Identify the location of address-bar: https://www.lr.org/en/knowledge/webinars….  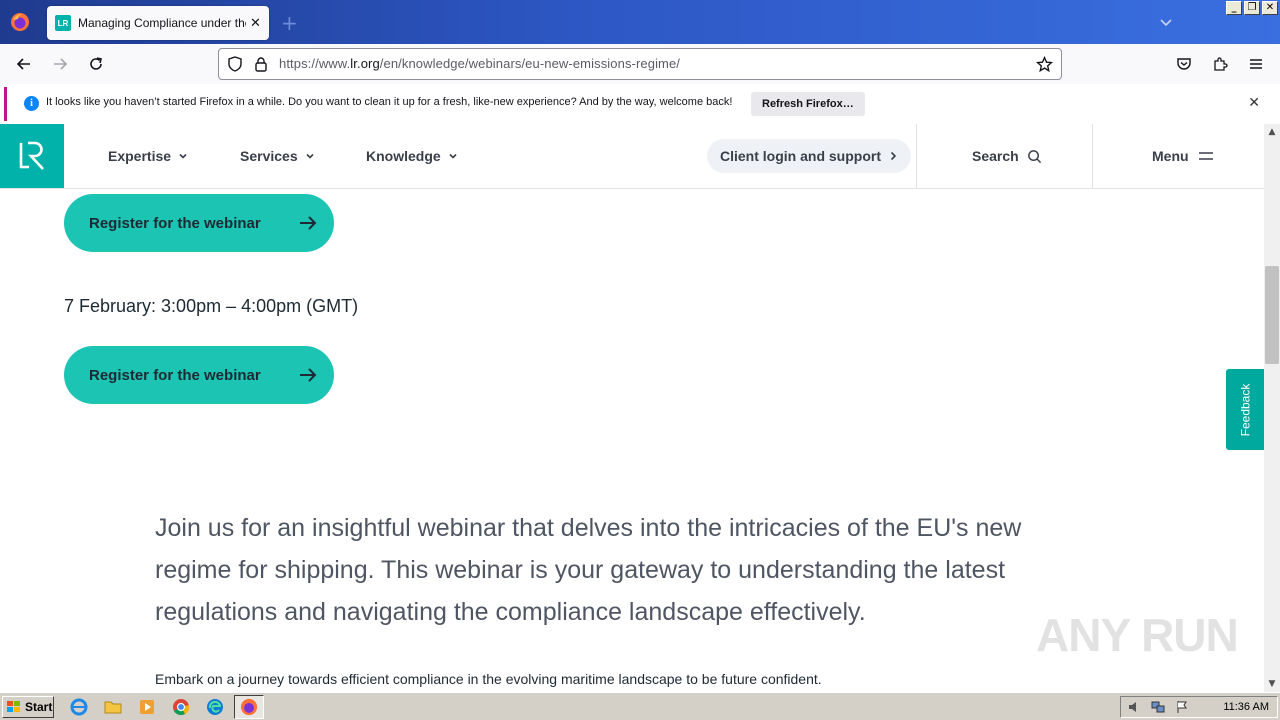
(640, 64).